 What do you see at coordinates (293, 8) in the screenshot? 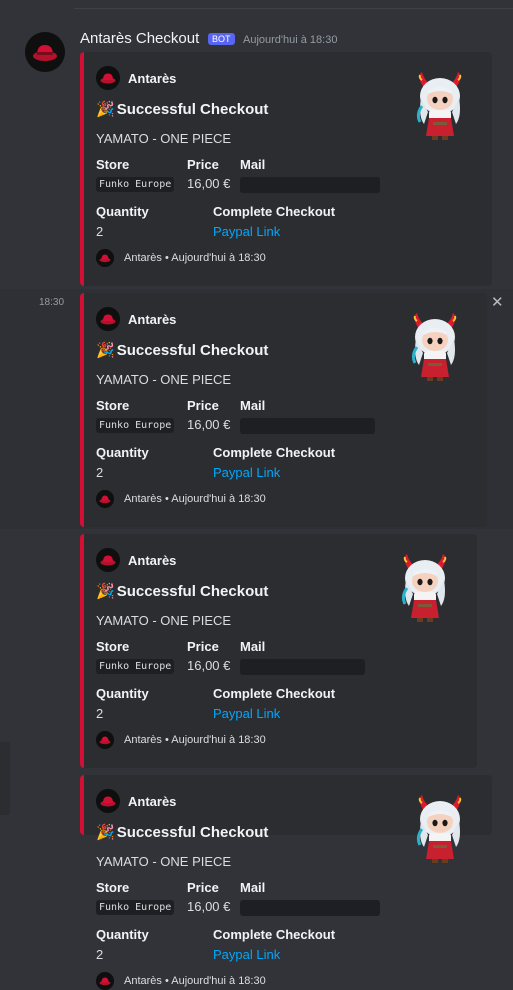
I see `separator-line` at bounding box center [293, 8].